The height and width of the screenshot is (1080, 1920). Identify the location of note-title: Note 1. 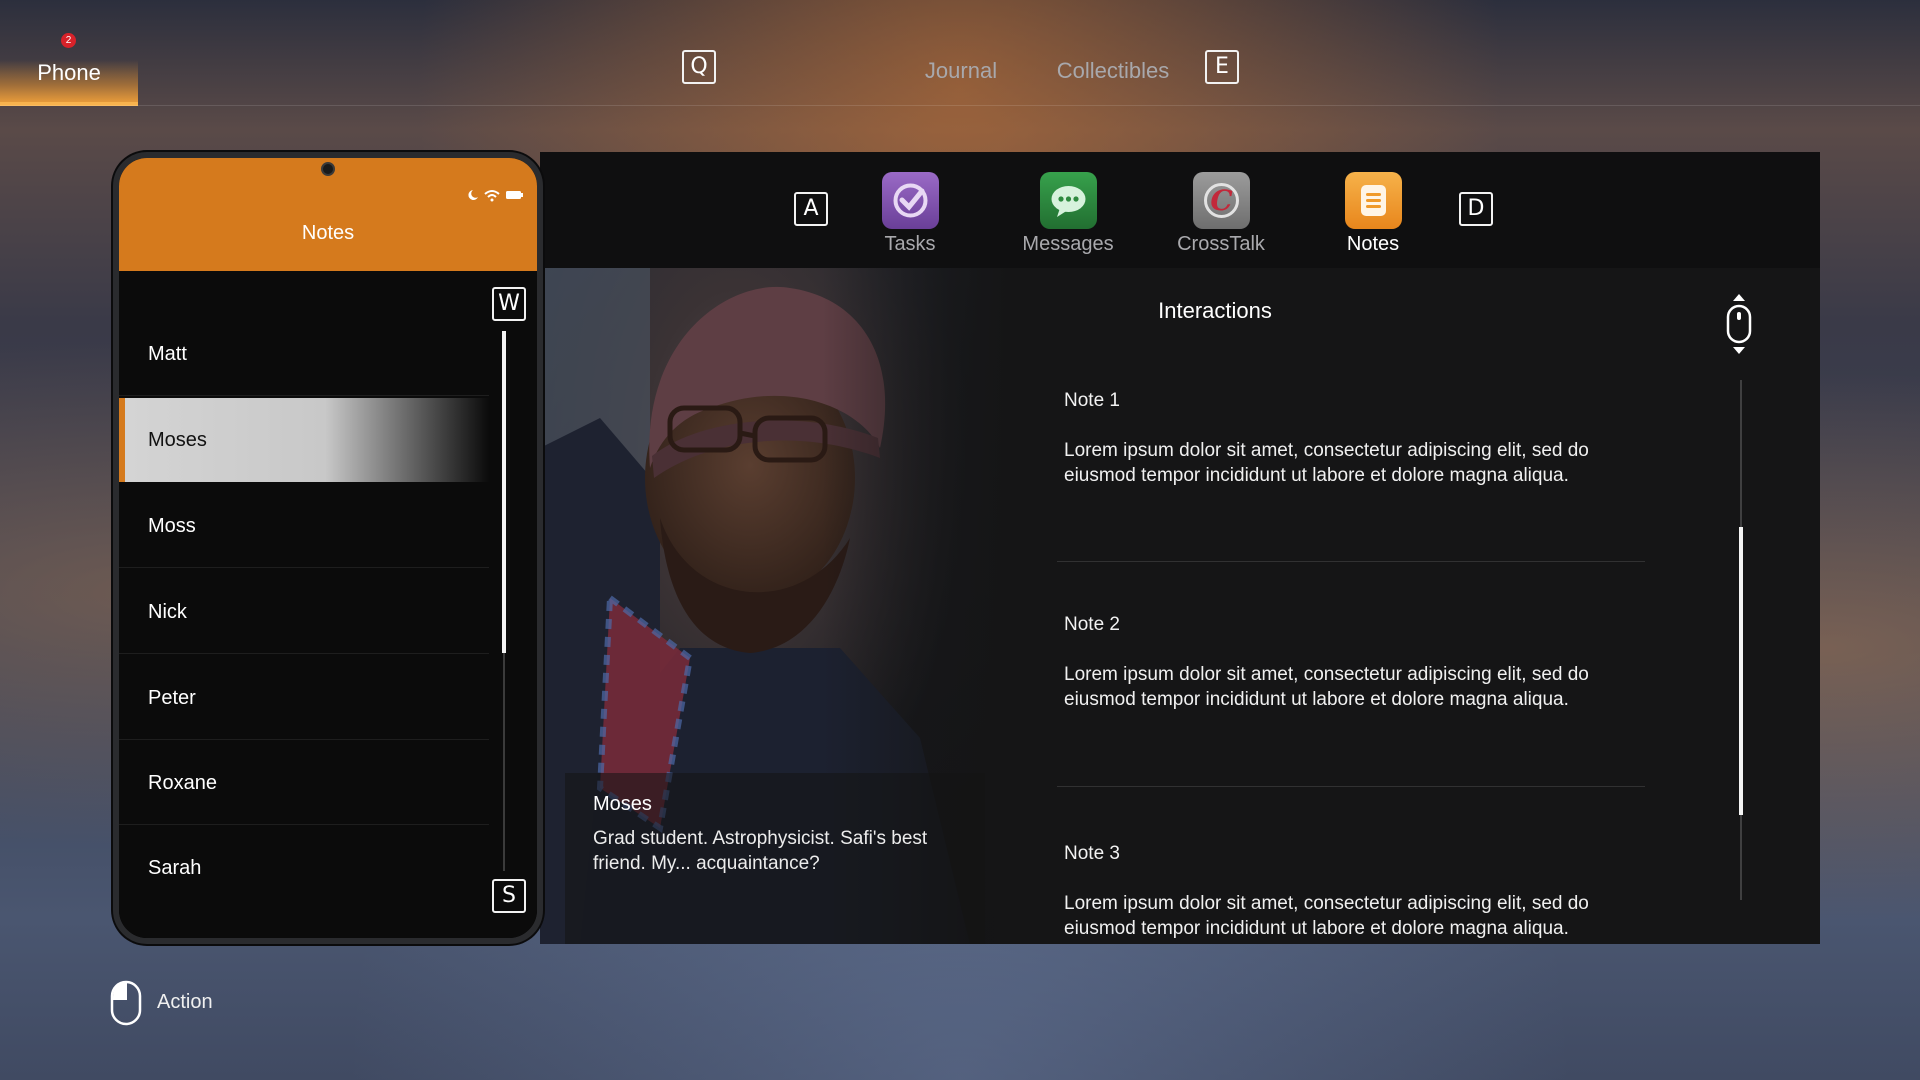
(1092, 400).